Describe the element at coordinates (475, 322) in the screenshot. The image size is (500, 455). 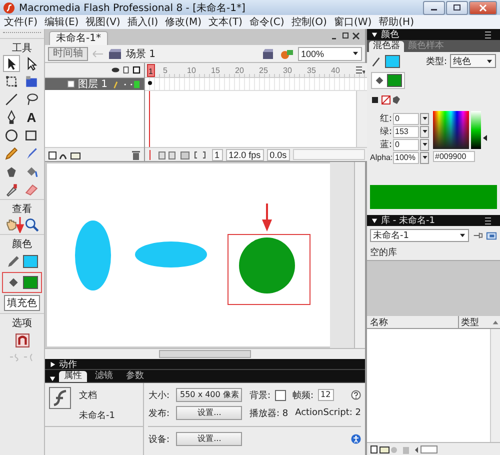
I see `column-header: 类型` at that location.